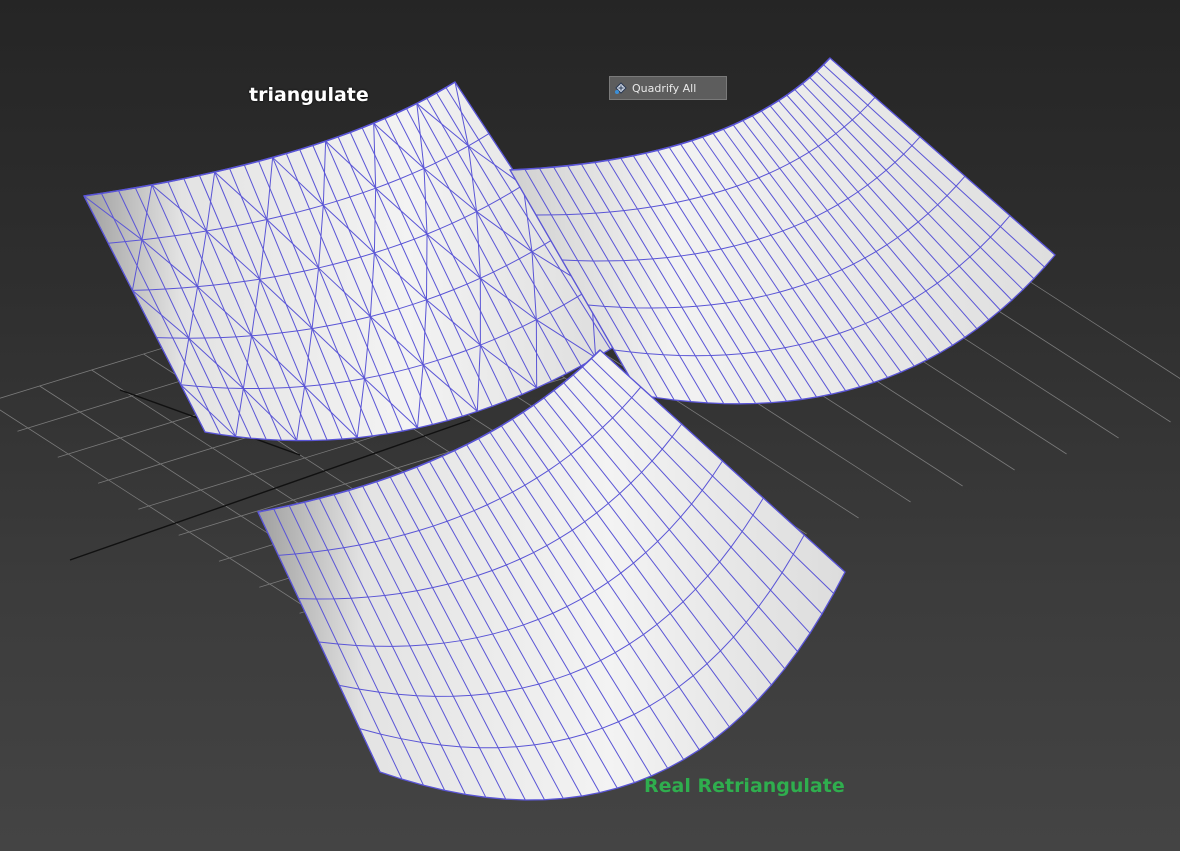 The height and width of the screenshot is (851, 1180). I want to click on quadrify-all-button: Quadrify All, so click(668, 88).